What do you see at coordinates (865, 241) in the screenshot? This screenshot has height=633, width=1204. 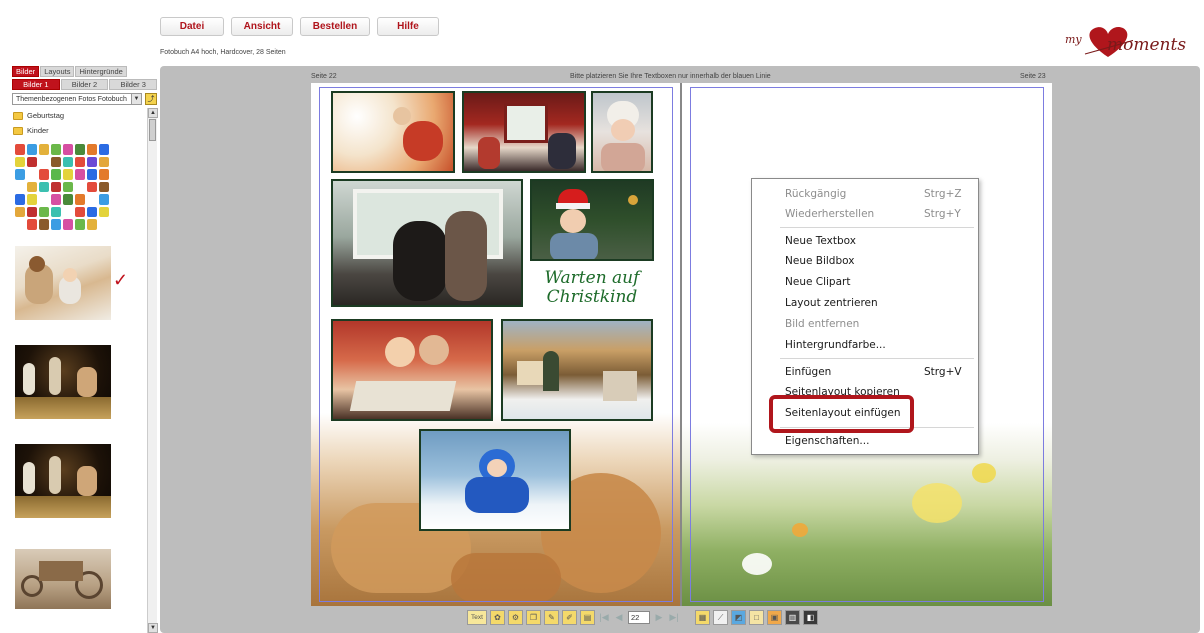 I see `menu-item-new-textbox: Neue Textbox` at bounding box center [865, 241].